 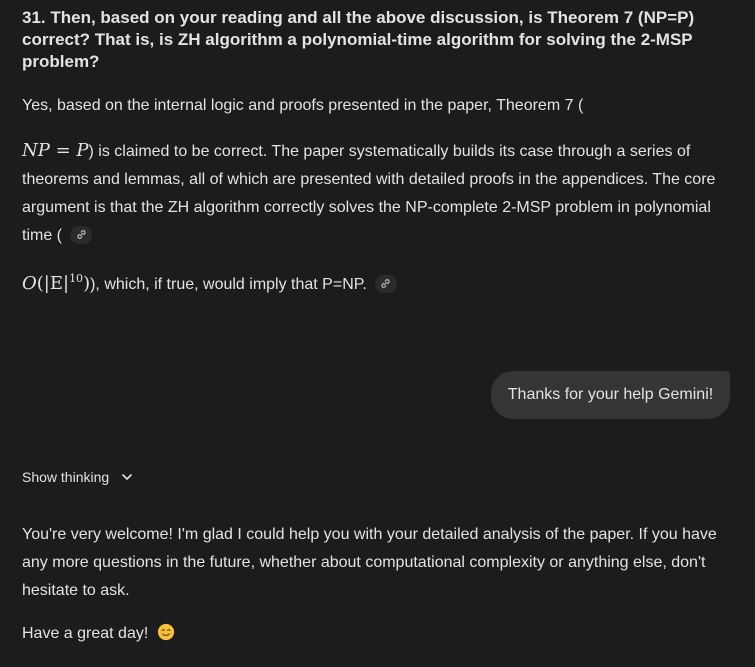 What do you see at coordinates (63, 150) in the screenshot?
I see `math-equals: =` at bounding box center [63, 150].